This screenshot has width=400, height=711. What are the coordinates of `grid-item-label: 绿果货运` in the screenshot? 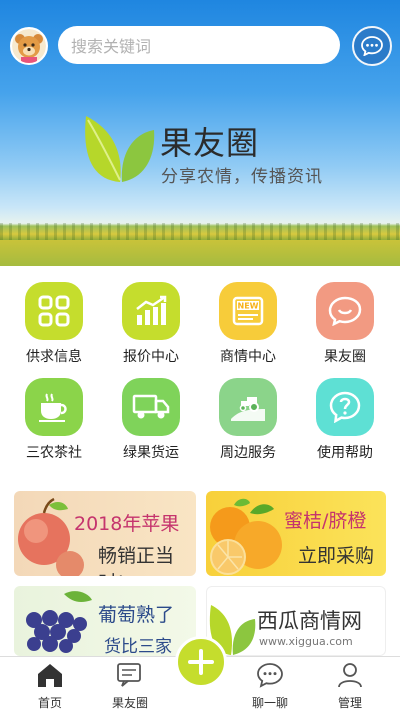 It's located at (151, 453).